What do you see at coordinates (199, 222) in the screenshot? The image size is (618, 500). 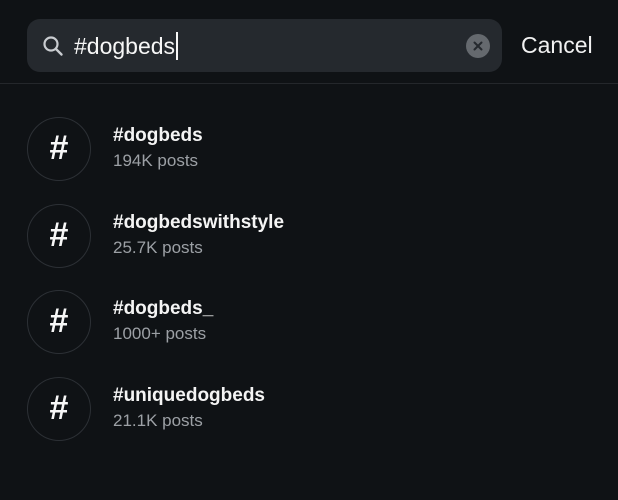 I see `hashtag-name: #dogbedswithstyle` at bounding box center [199, 222].